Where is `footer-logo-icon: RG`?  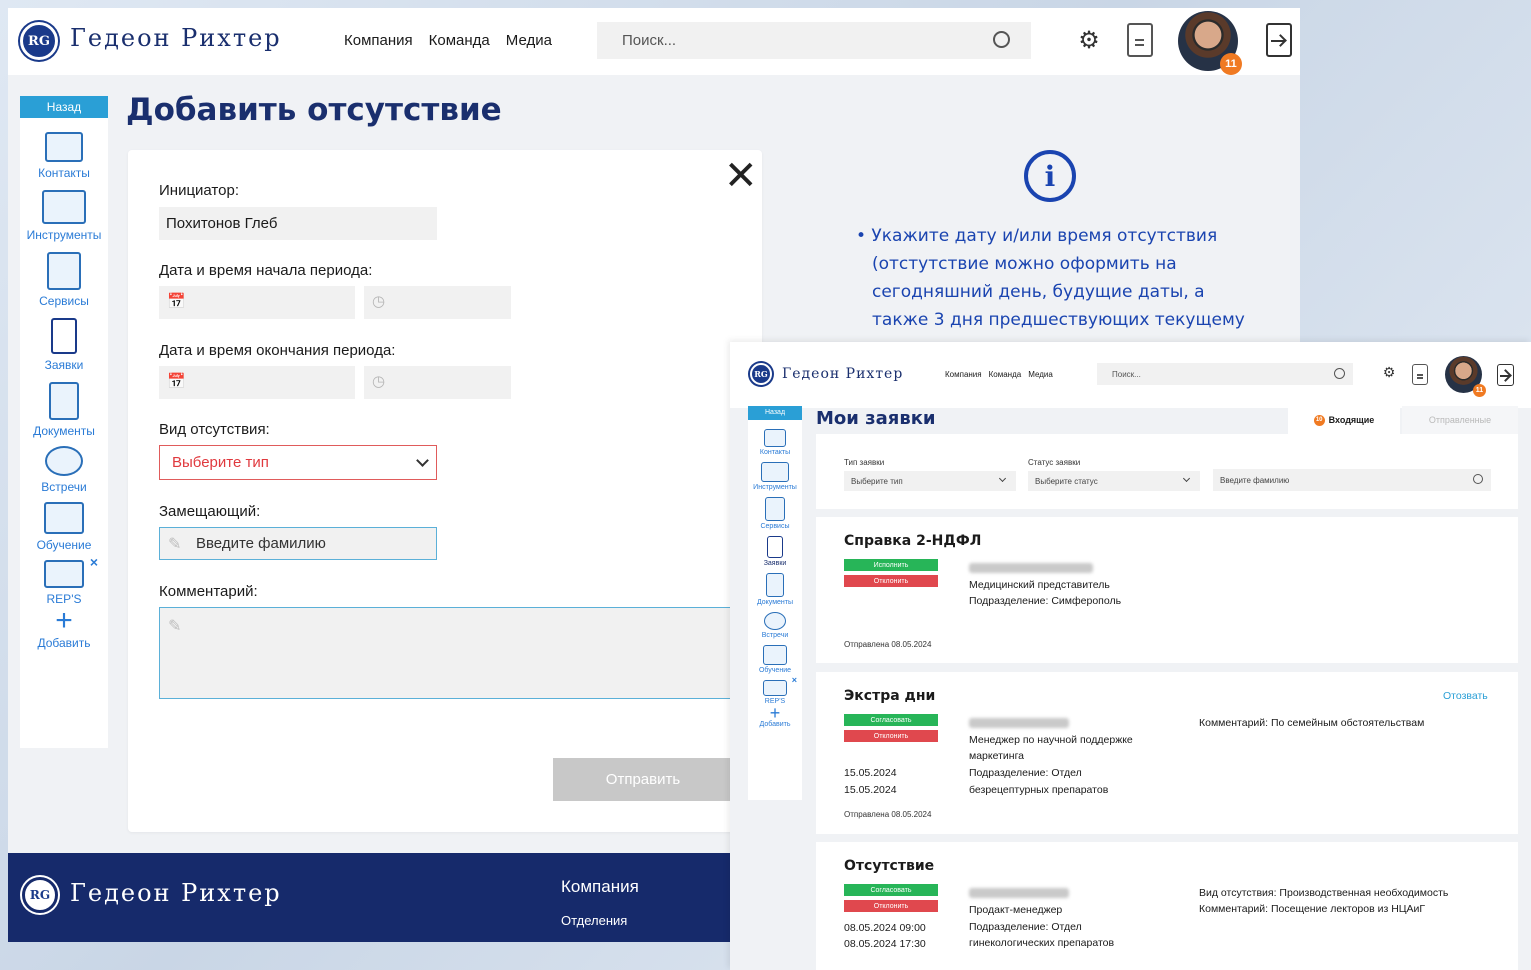 footer-logo-icon: RG is located at coordinates (40, 895).